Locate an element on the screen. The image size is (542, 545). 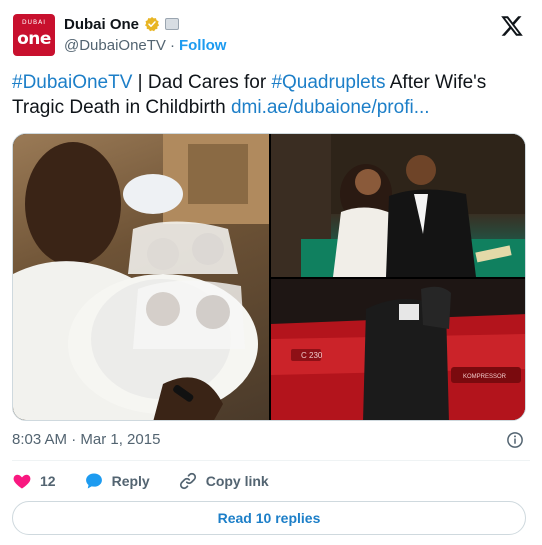
verified-badge-icon is located at coordinates (152, 24).